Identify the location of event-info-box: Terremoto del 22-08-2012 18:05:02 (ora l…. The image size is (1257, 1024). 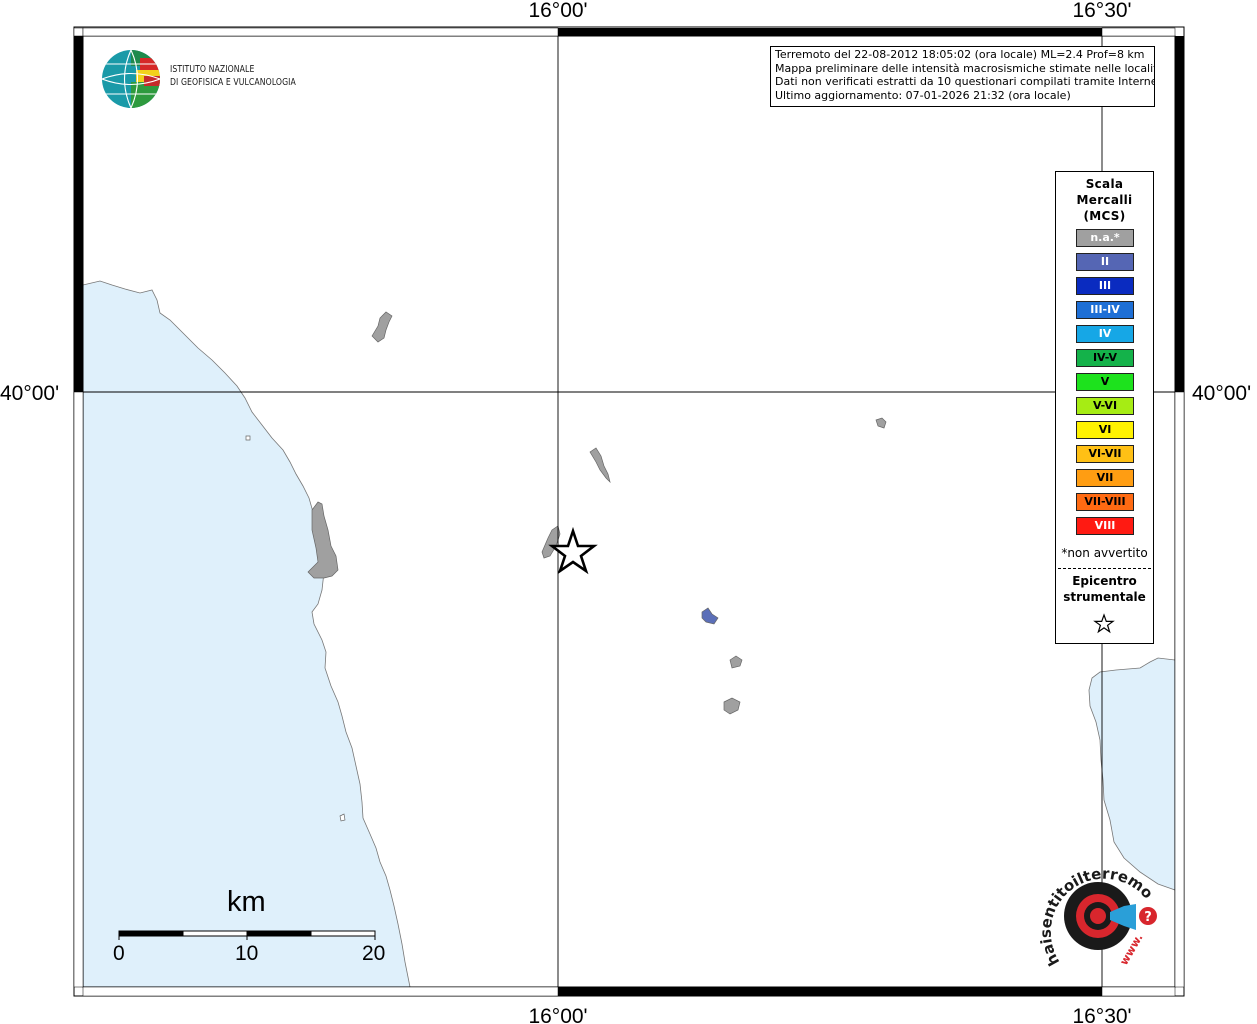
(962, 76).